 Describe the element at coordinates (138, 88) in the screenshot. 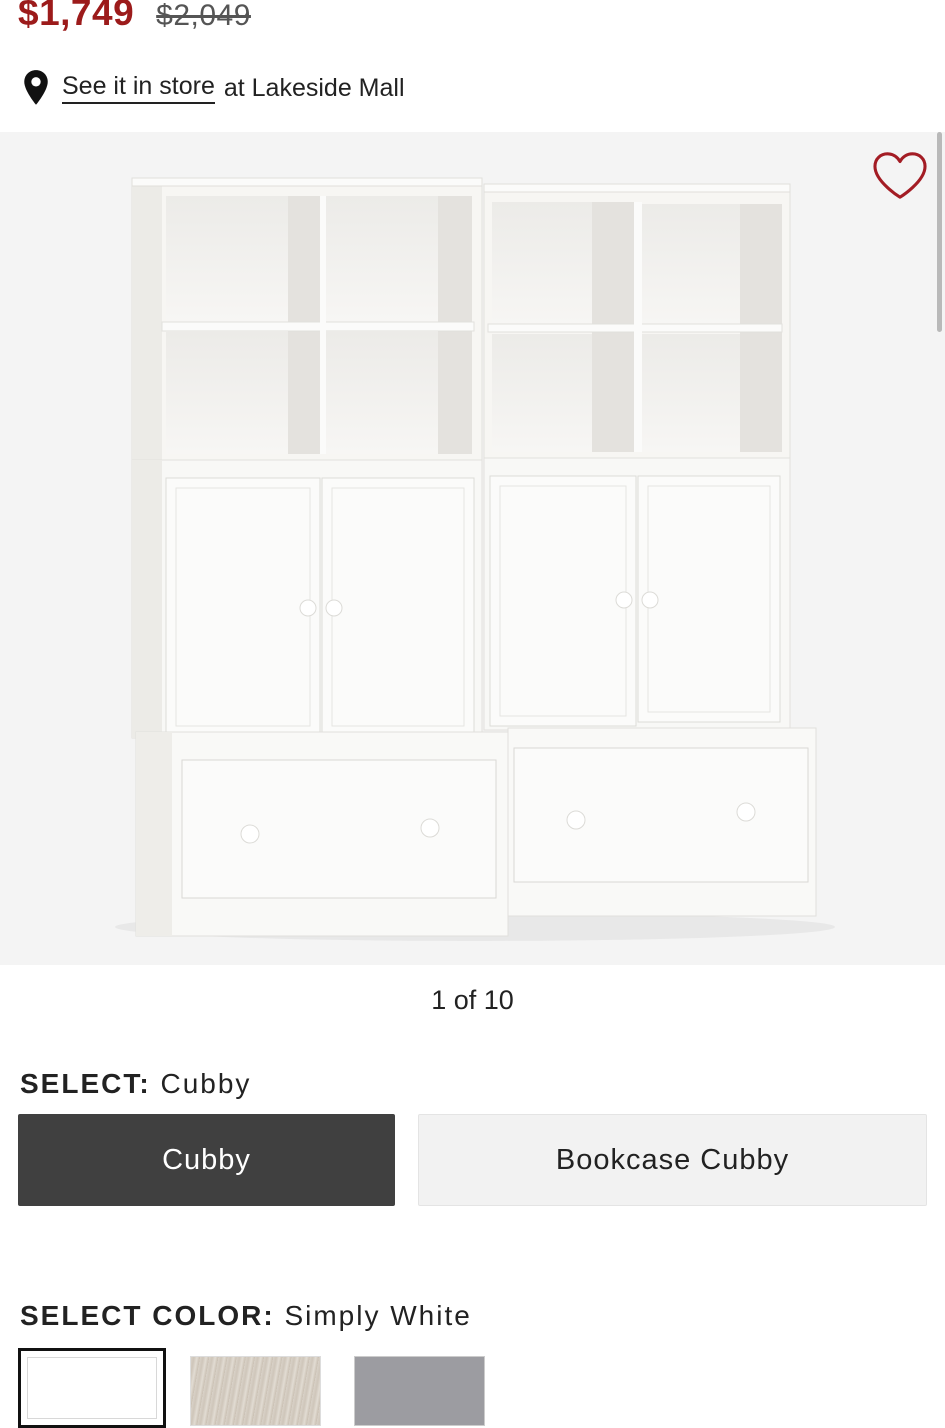

I see `see-in-store-link: See it in store` at that location.